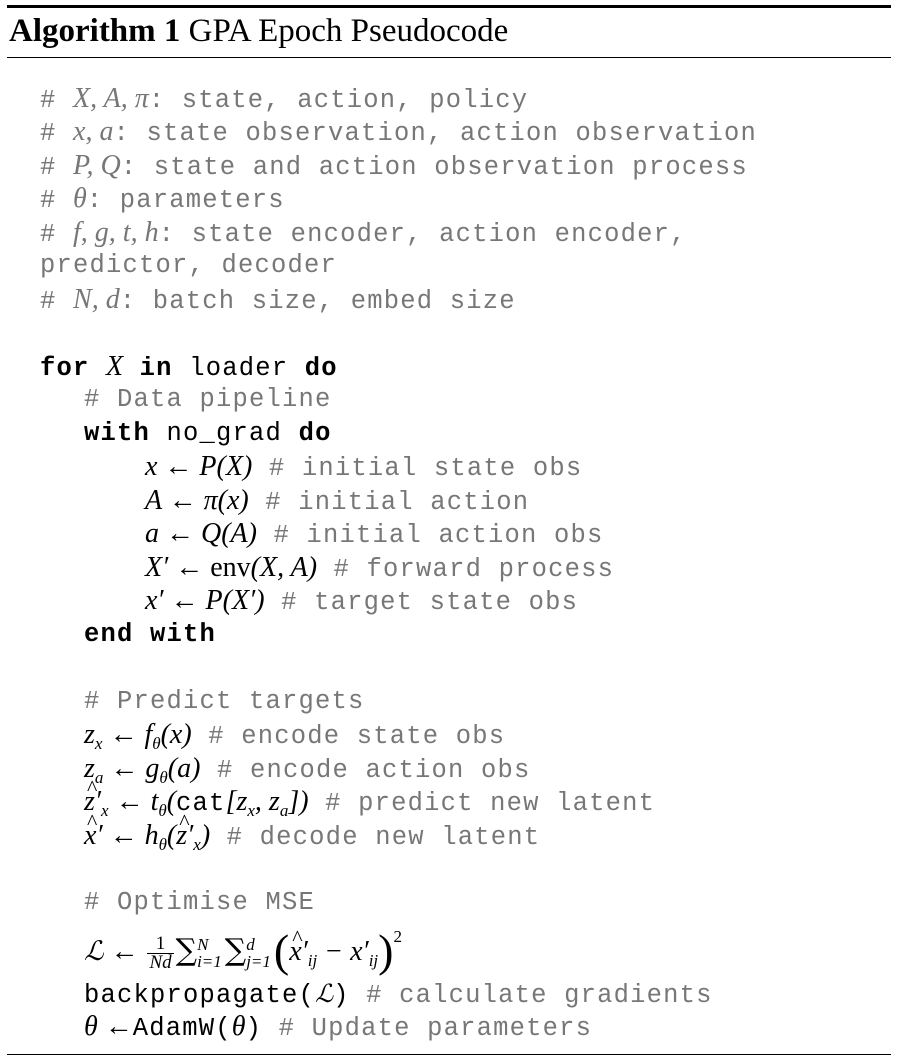  I want to click on comment-text: : state, action, policy, so click(338, 100).